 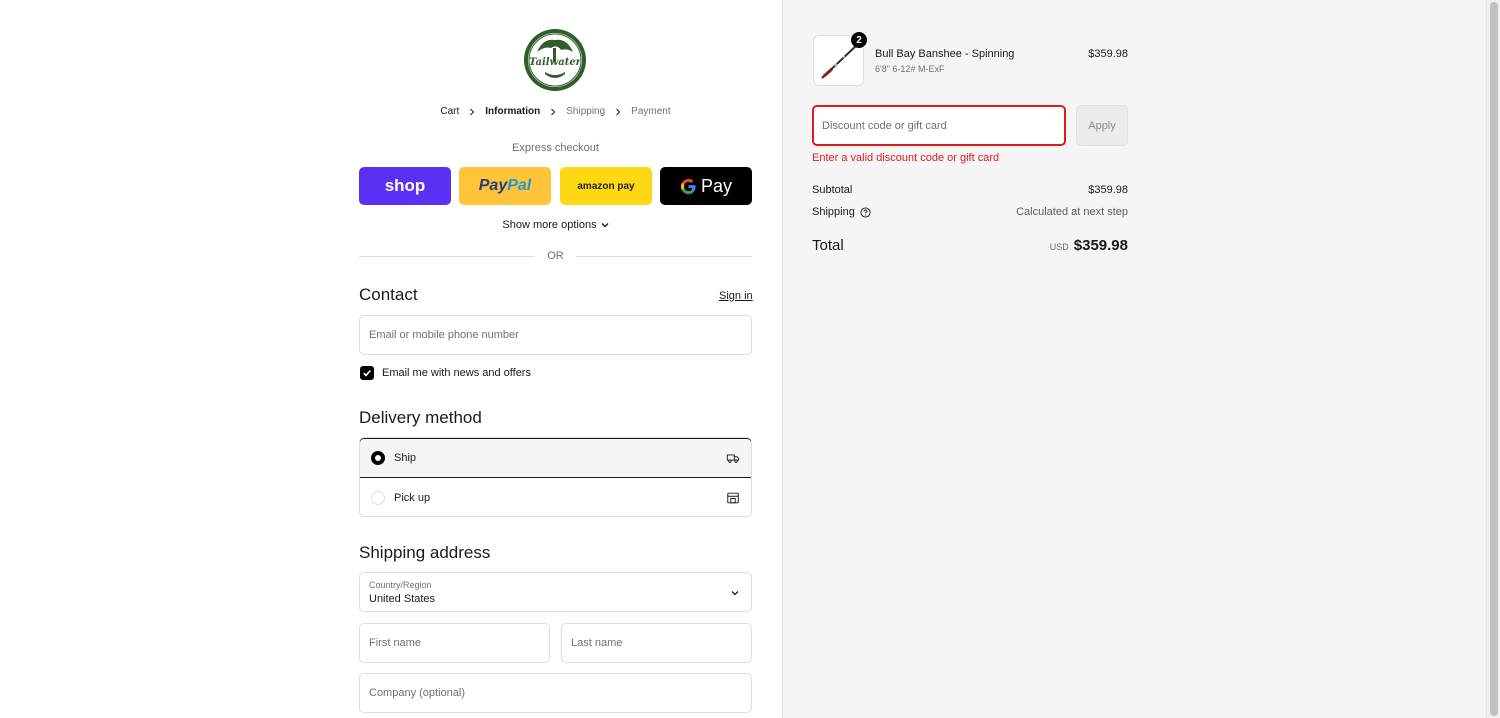 What do you see at coordinates (456, 373) in the screenshot?
I see `newsletter-label: Email me with news and offers` at bounding box center [456, 373].